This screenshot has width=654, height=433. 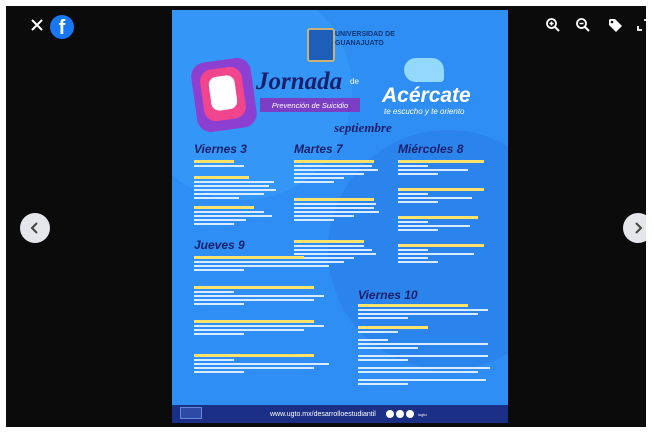 What do you see at coordinates (323, 414) in the screenshot?
I see `footer-url: www.ugto.mx/desarrolloestudiantil` at bounding box center [323, 414].